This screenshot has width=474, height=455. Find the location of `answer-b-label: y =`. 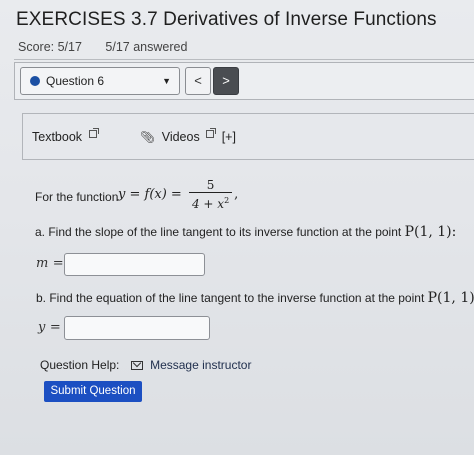

answer-b-label: y = is located at coordinates (49, 327).